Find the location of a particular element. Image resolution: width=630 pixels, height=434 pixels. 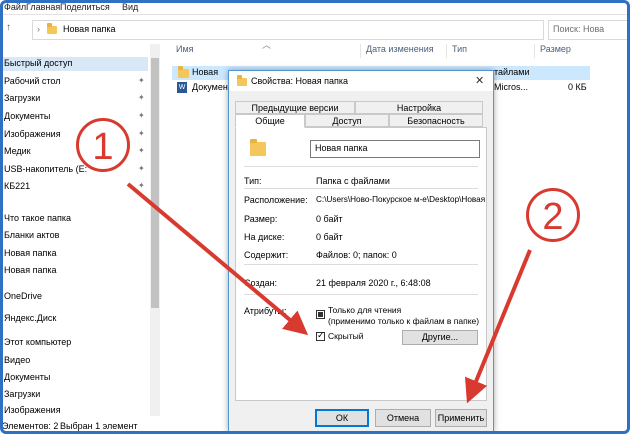

arrow-to-apply-button is located at coordinates (498, 326).